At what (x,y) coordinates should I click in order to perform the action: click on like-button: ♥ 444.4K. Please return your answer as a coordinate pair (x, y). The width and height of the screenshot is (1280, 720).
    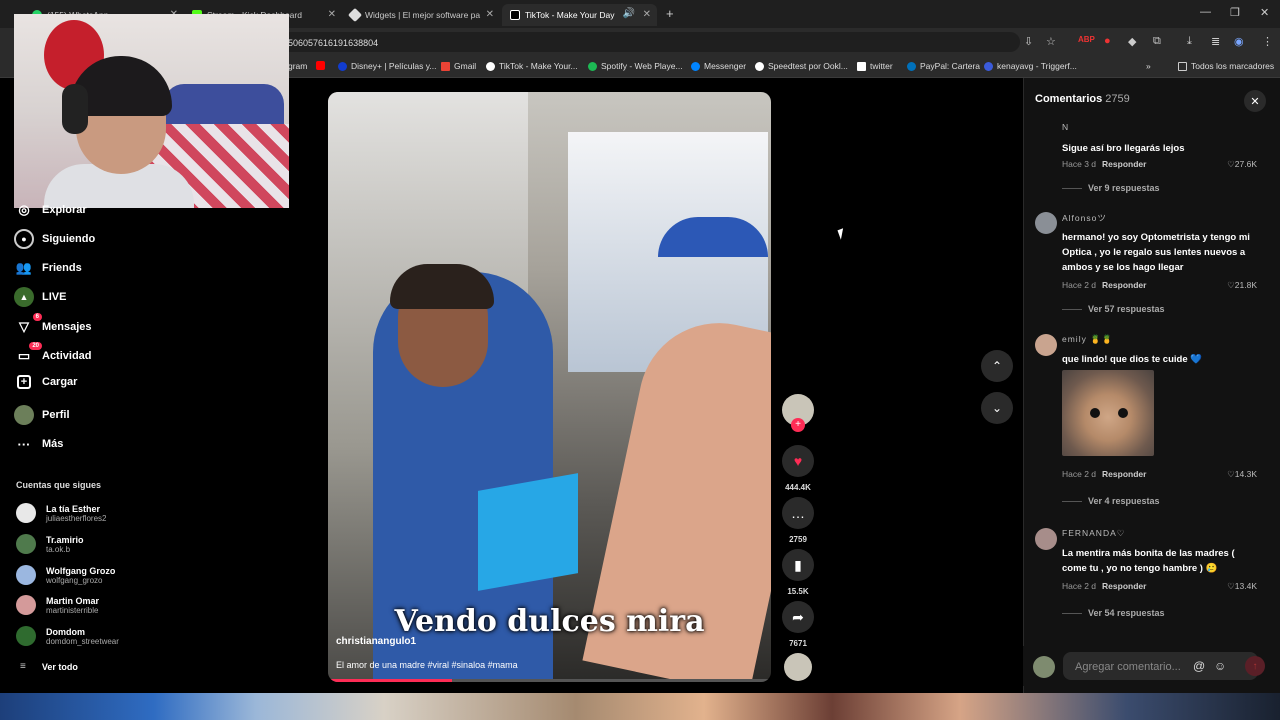
    Looking at the image, I should click on (798, 468).